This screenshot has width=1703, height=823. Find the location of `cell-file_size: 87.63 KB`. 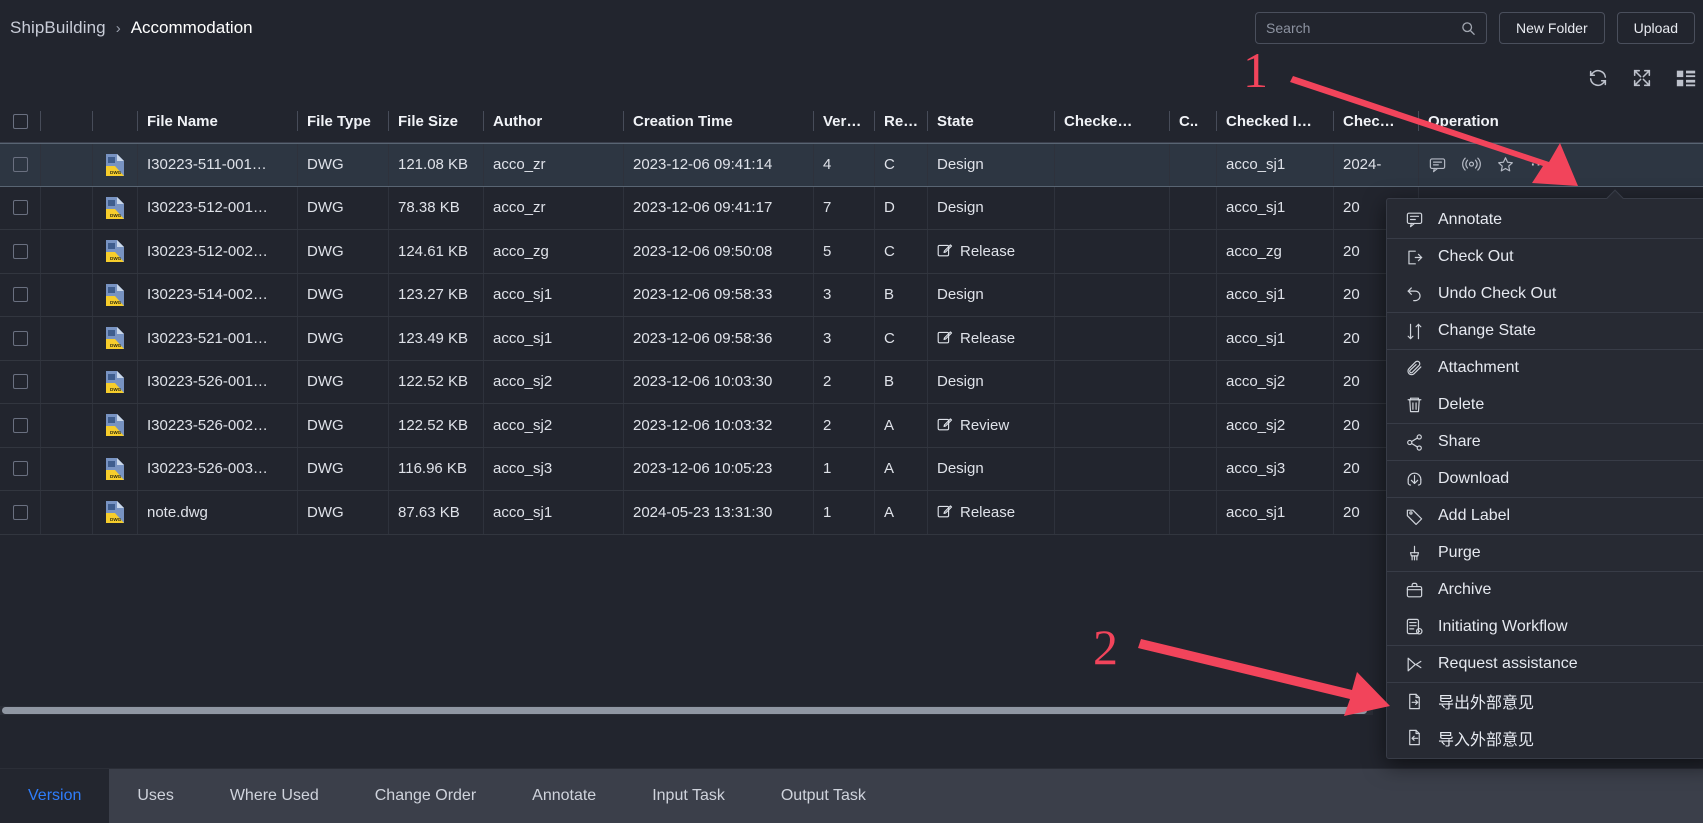

cell-file_size: 87.63 KB is located at coordinates (429, 512).